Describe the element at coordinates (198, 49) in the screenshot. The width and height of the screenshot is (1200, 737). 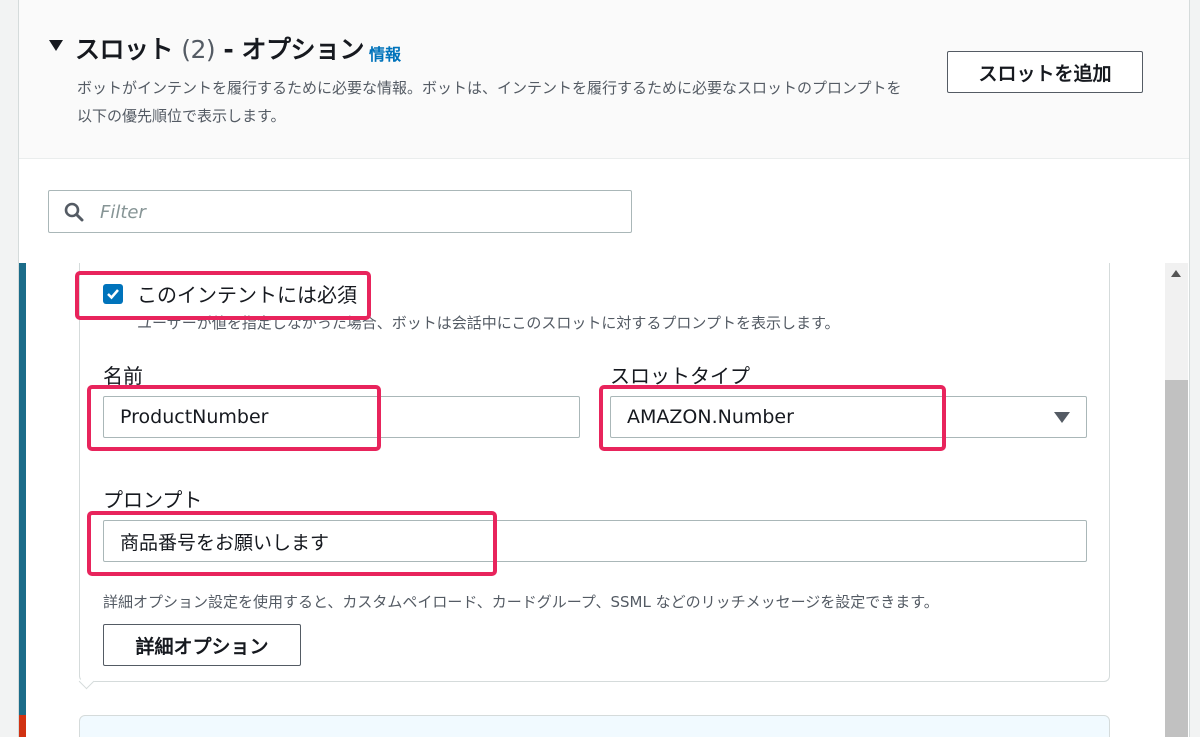
I see `title-count: (2)` at that location.